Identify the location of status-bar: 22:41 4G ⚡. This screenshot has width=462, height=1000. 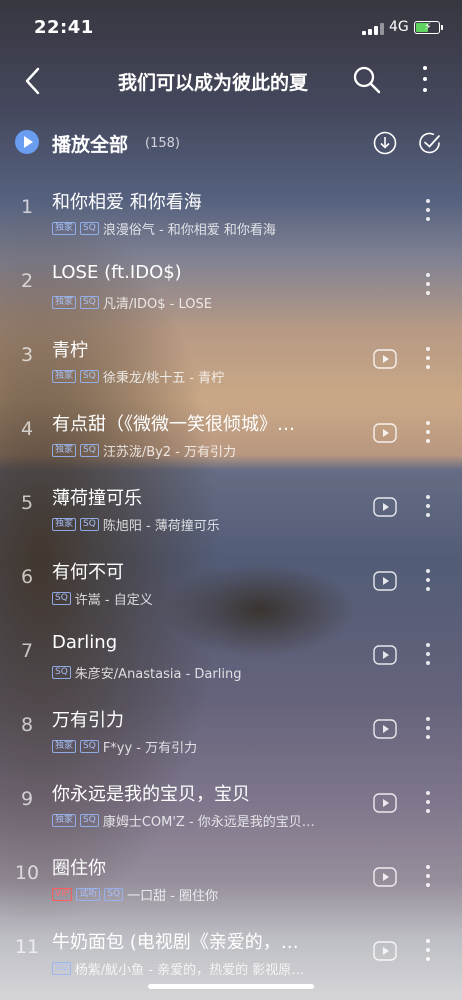
(231, 26).